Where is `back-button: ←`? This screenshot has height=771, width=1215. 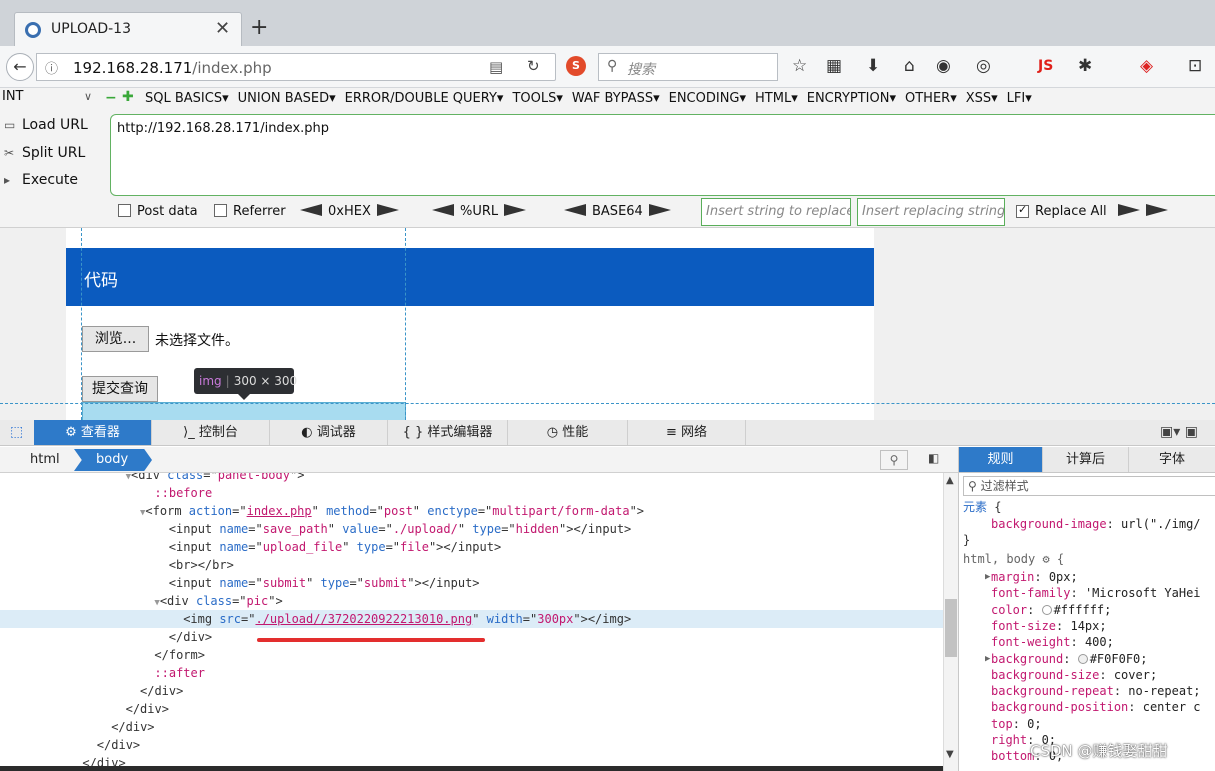 back-button: ← is located at coordinates (20, 67).